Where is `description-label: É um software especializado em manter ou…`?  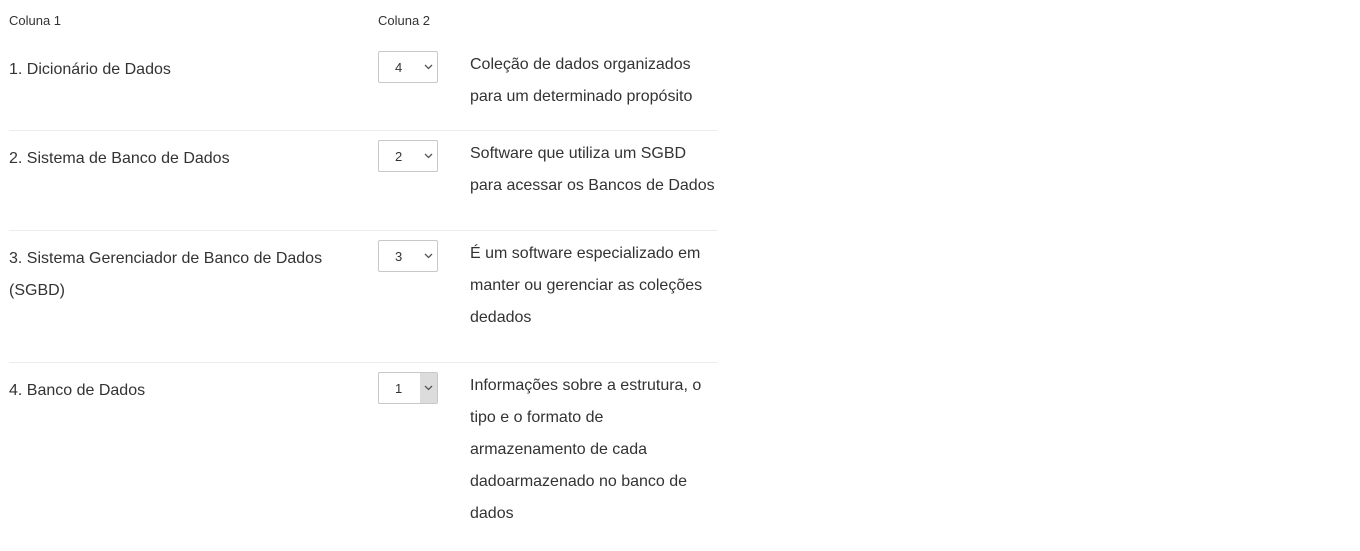 description-label: É um software especializado em manter ou… is located at coordinates (586, 285).